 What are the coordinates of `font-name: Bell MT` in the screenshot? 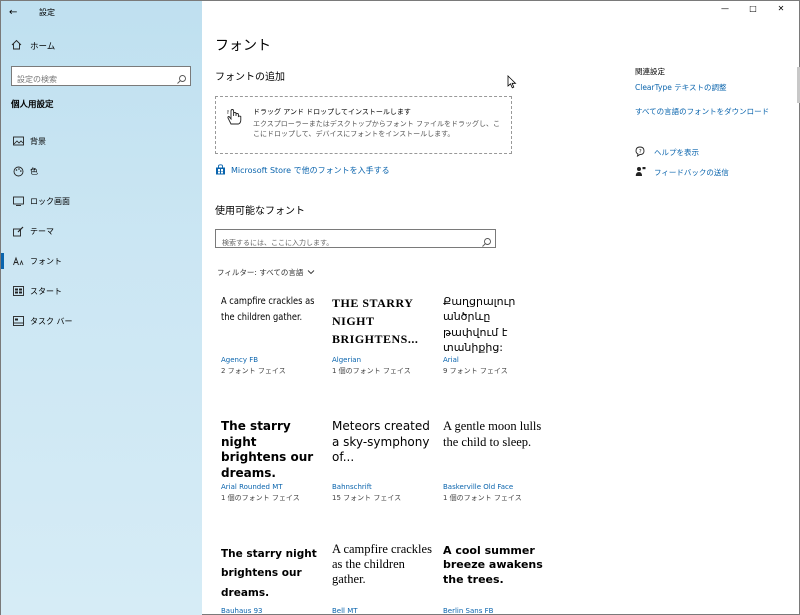 It's located at (345, 611).